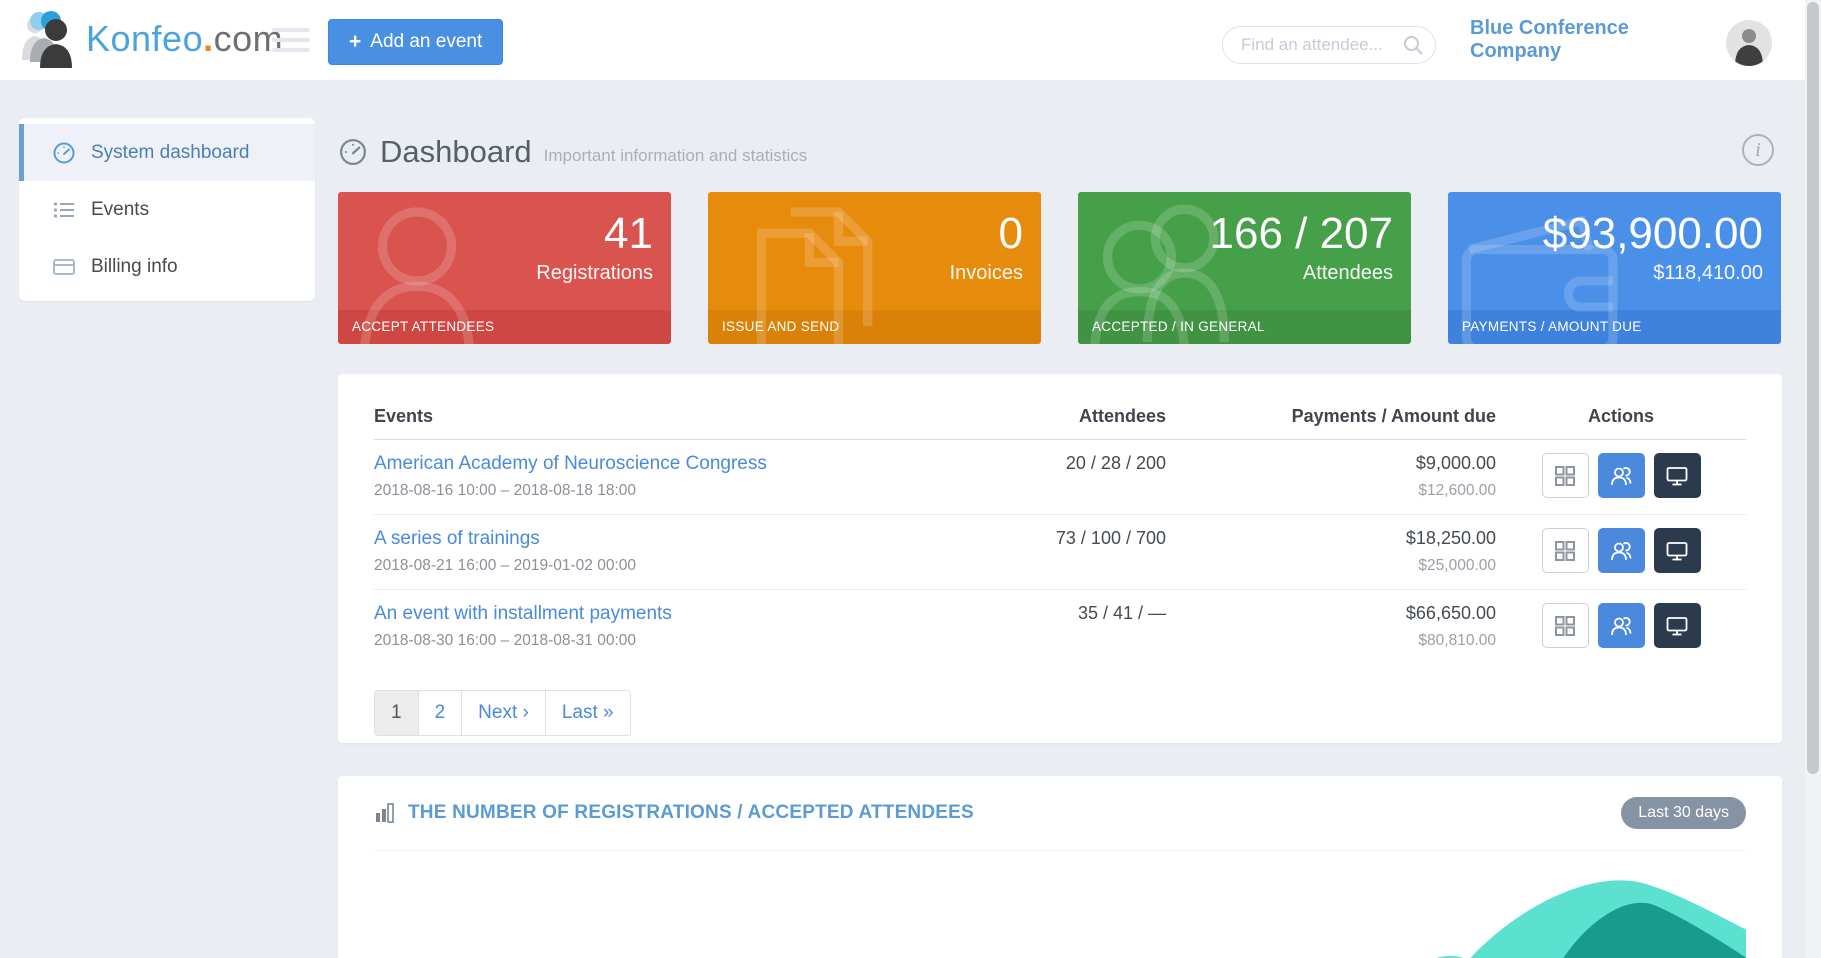  Describe the element at coordinates (1046, 419) in the screenshot. I see `column-header-attendees: Attendees` at that location.